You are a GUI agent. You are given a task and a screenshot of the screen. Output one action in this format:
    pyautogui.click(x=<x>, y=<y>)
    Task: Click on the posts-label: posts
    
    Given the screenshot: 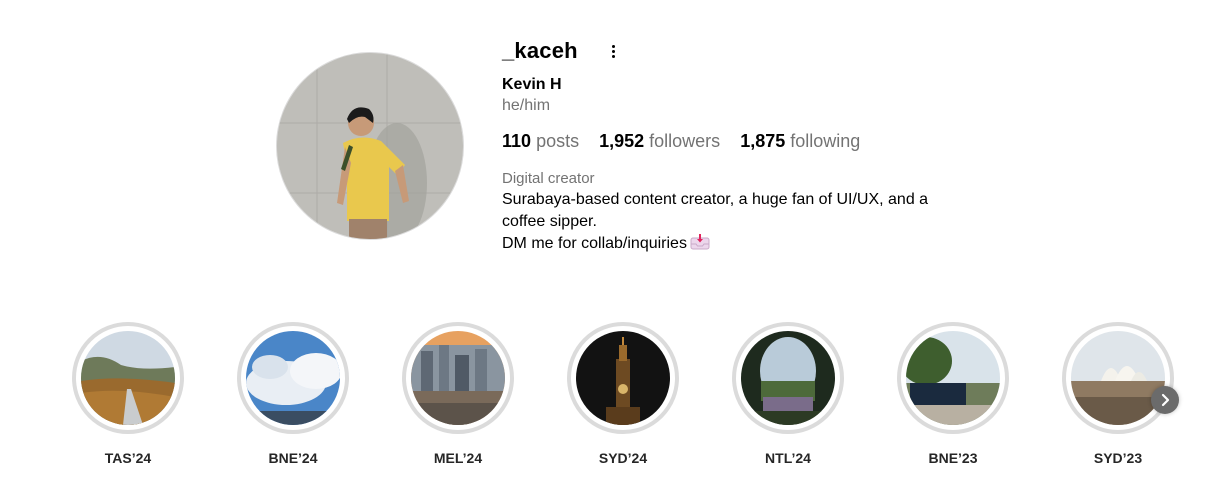 What is the action you would take?
    pyautogui.click(x=558, y=141)
    